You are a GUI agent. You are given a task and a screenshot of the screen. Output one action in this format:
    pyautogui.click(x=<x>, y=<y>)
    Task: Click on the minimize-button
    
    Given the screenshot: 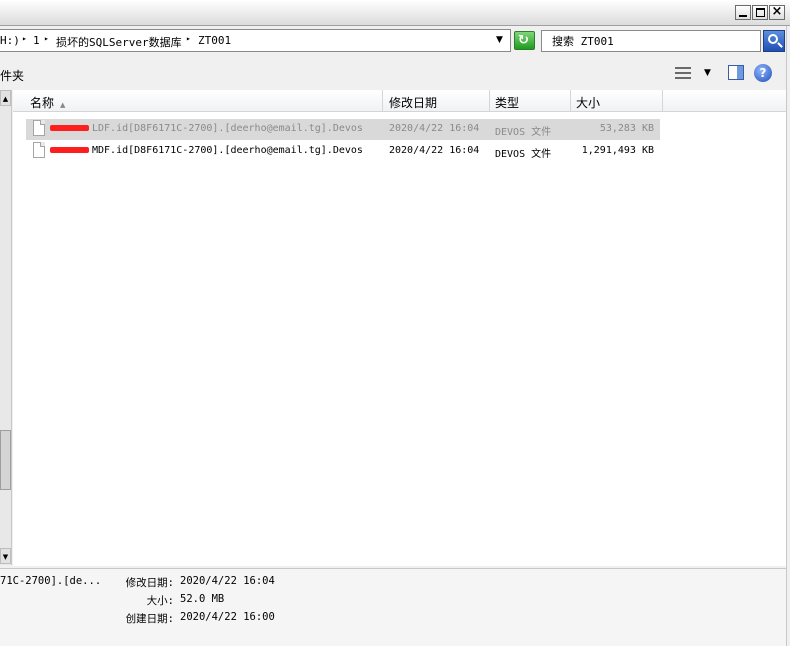 What is the action you would take?
    pyautogui.click(x=743, y=12)
    